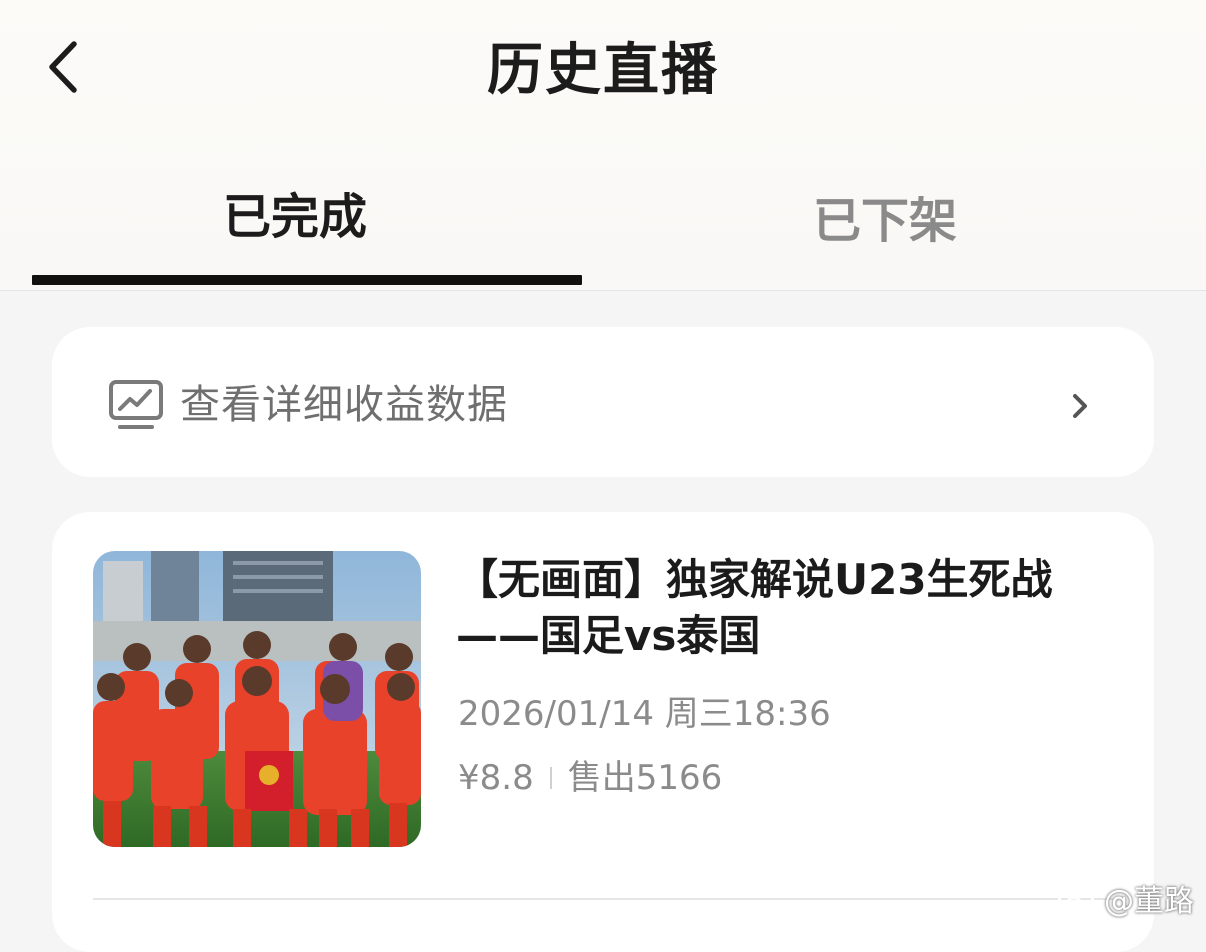 Image resolution: width=1206 pixels, height=952 pixels. What do you see at coordinates (603, 70) in the screenshot?
I see `page-title: 历史直播` at bounding box center [603, 70].